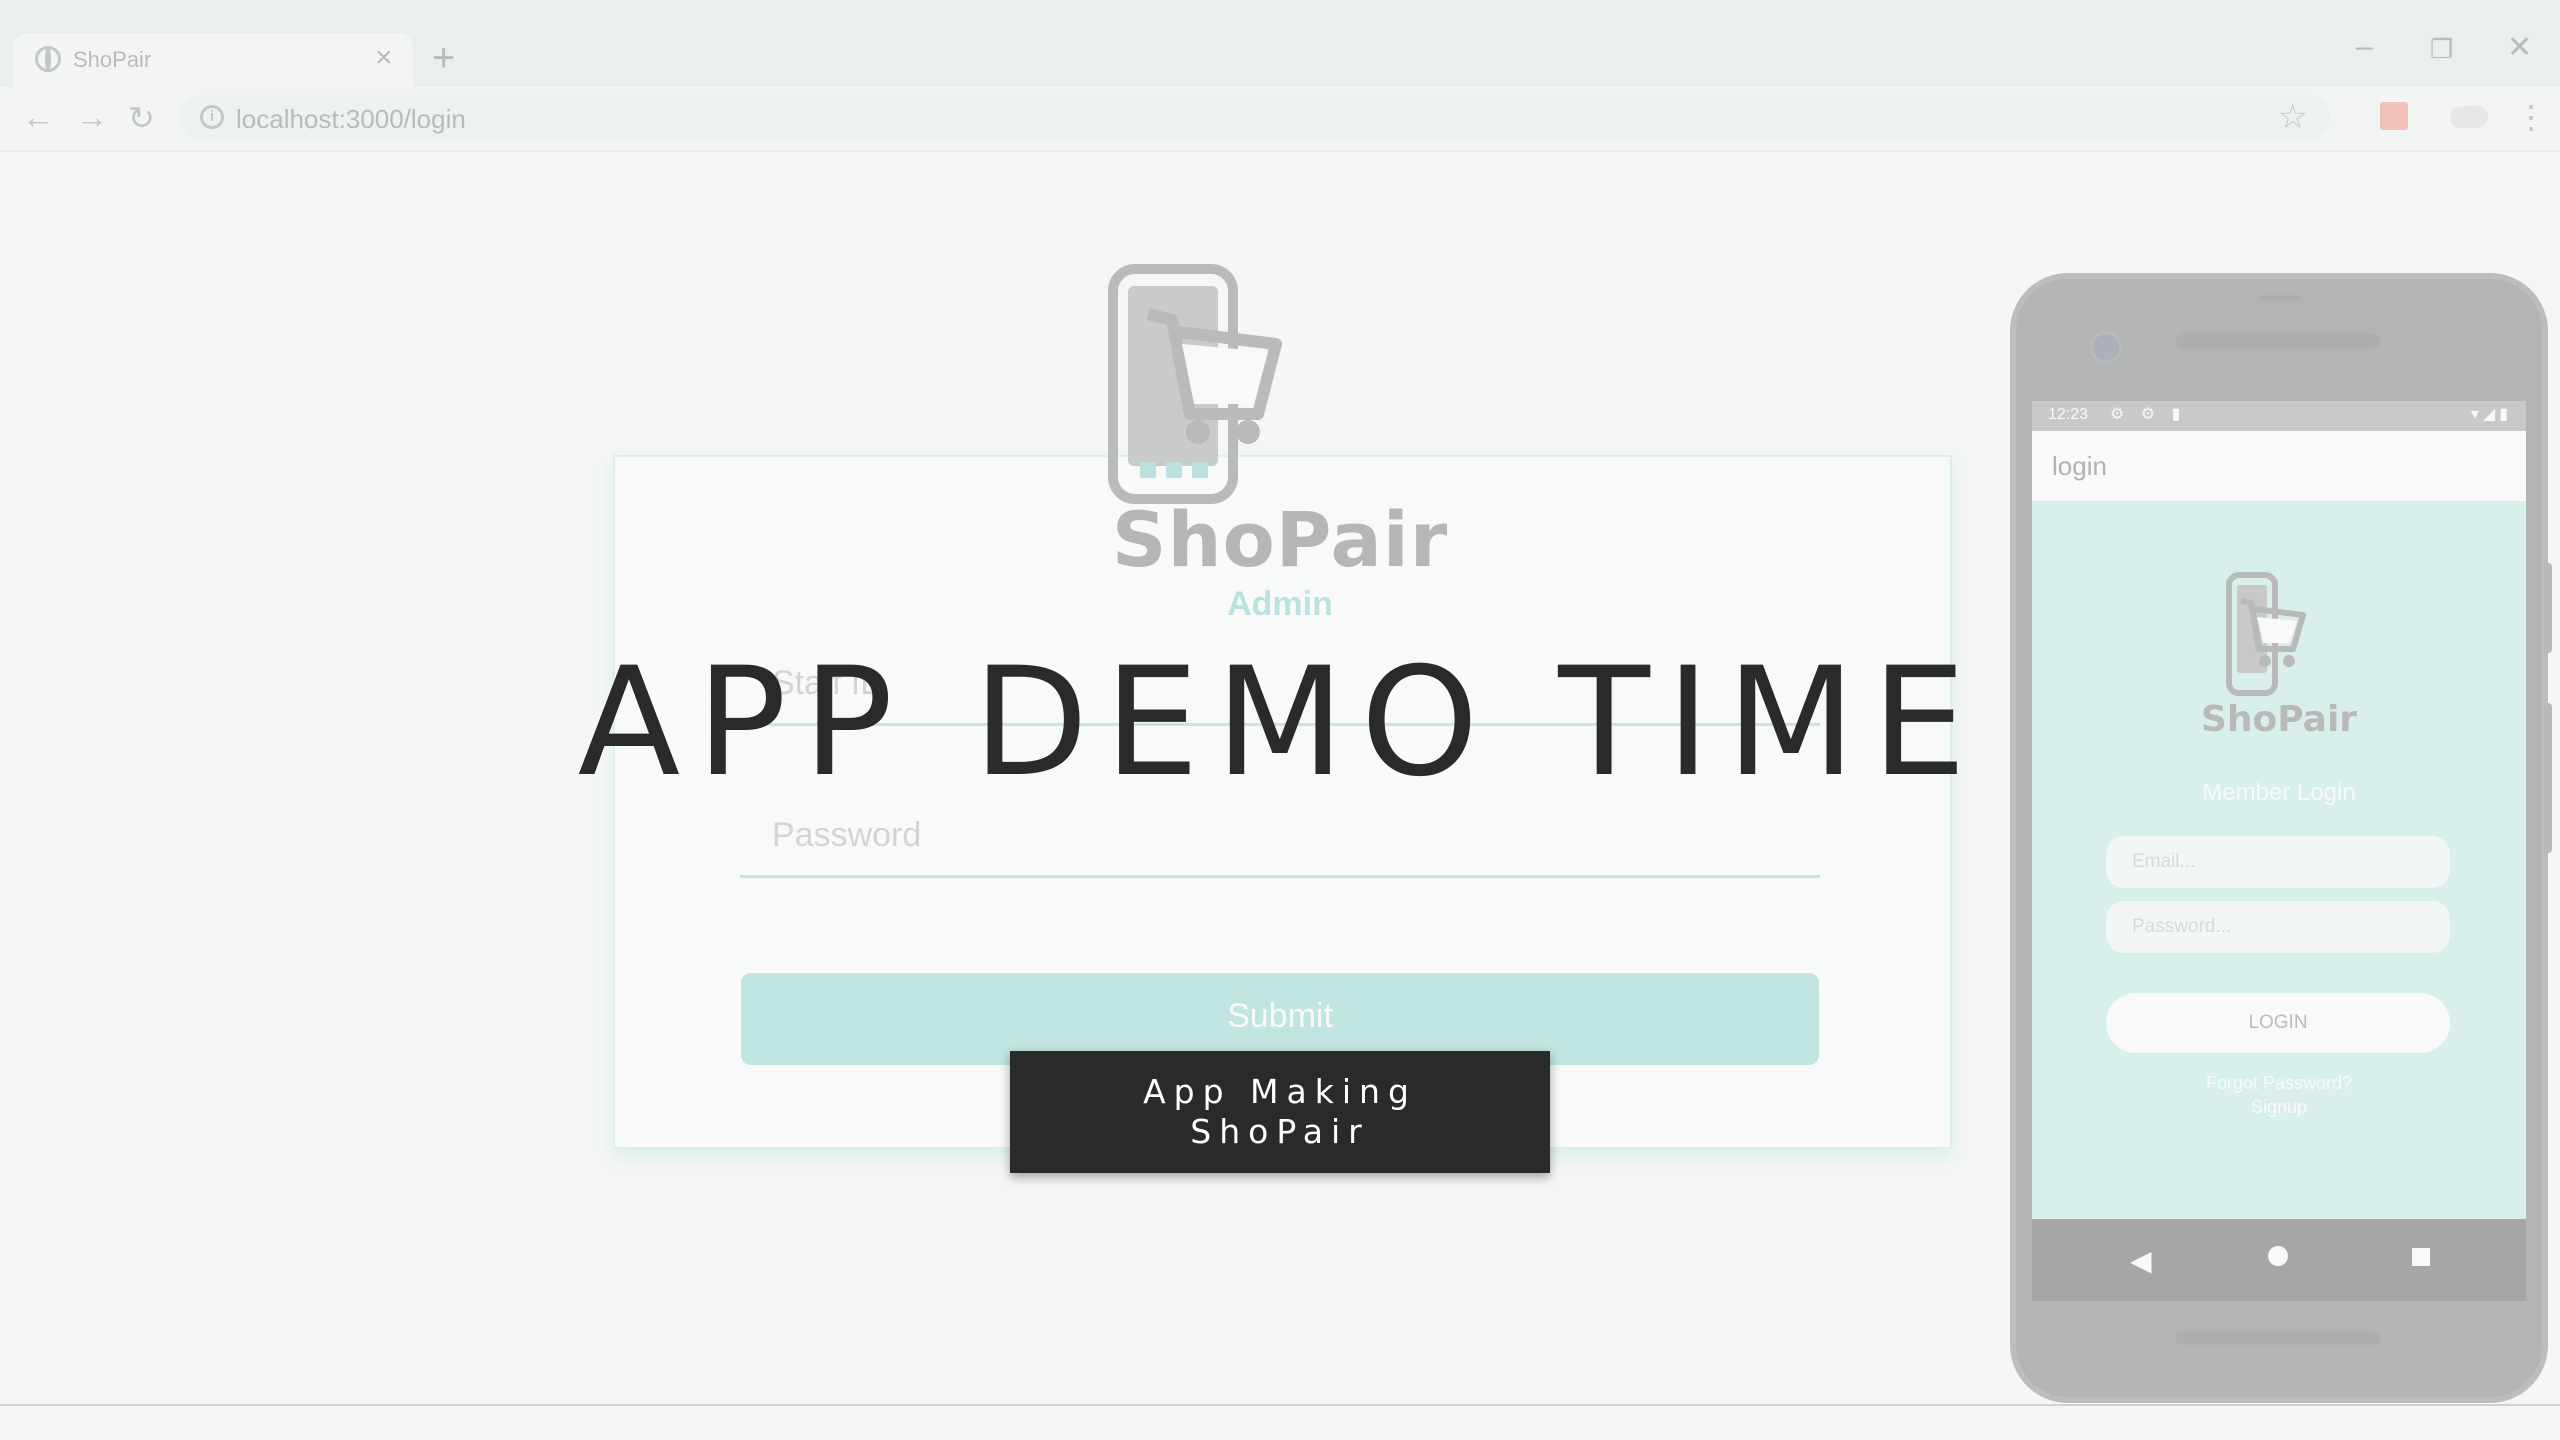 The width and height of the screenshot is (2560, 1440). Describe the element at coordinates (48, 59) in the screenshot. I see `globe-icon` at that location.